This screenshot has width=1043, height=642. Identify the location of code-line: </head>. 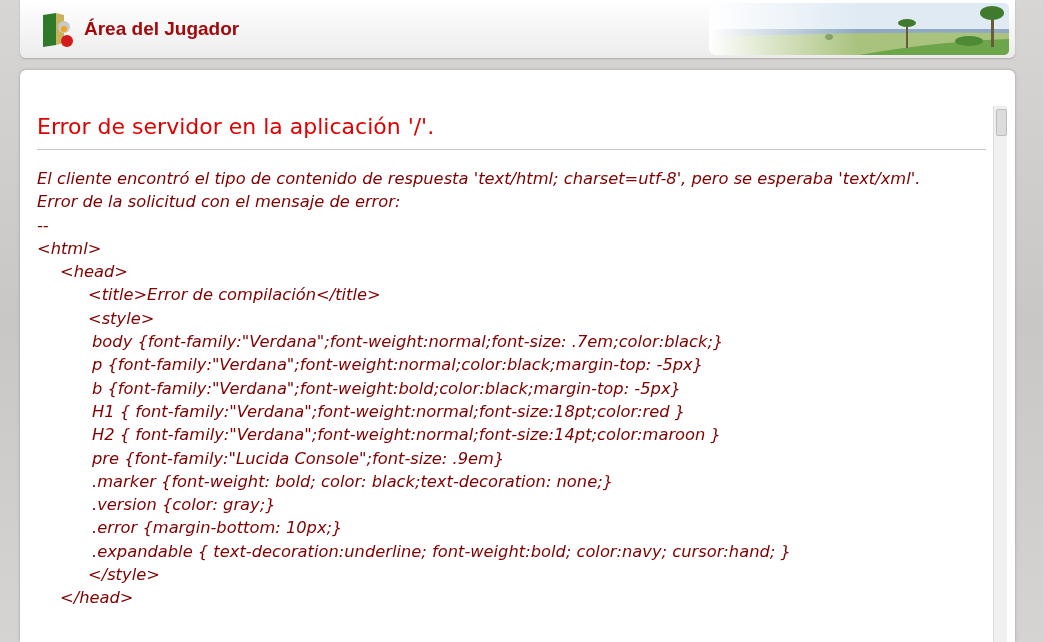
(97, 598).